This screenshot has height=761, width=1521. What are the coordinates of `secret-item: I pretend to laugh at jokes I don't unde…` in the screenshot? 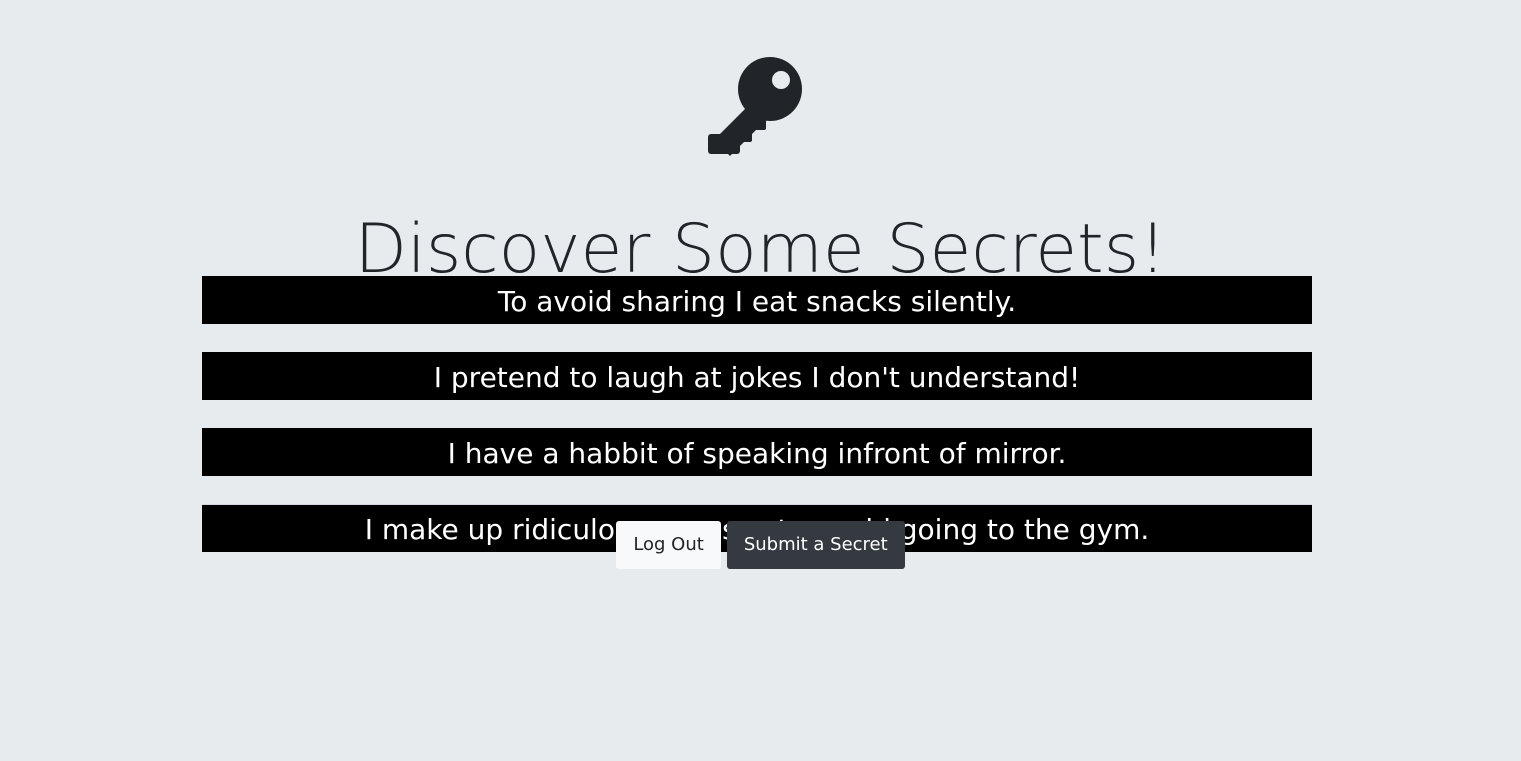 It's located at (757, 376).